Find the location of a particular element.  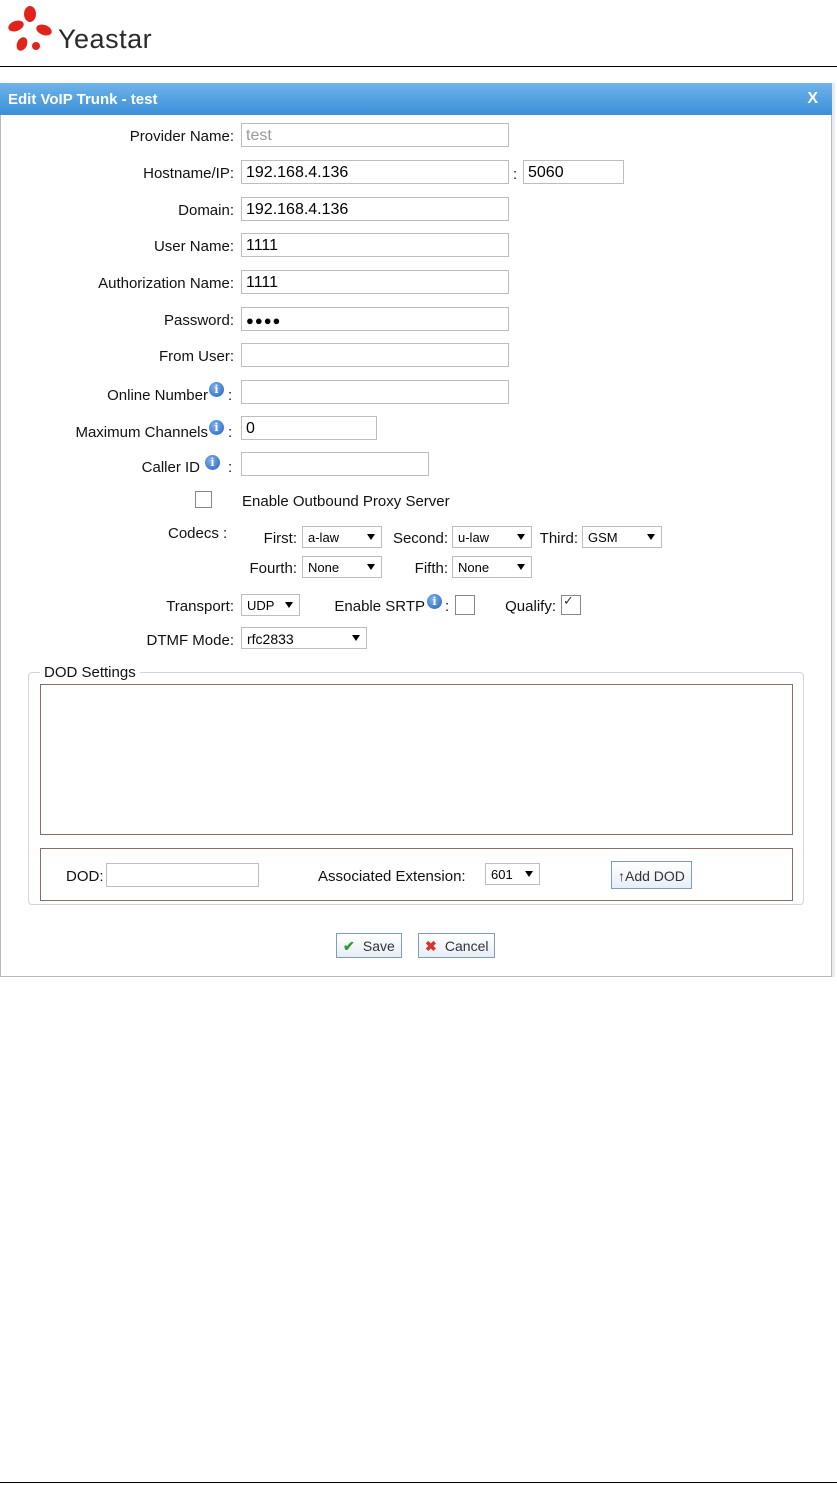

codec-fifth-label: Fifth: is located at coordinates (431, 568).